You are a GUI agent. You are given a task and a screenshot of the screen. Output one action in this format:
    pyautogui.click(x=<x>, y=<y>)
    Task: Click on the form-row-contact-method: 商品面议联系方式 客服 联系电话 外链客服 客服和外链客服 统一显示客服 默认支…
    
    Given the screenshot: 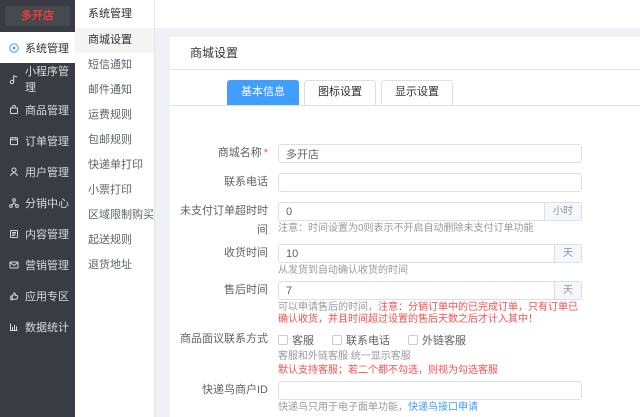 What is the action you would take?
    pyautogui.click(x=407, y=353)
    